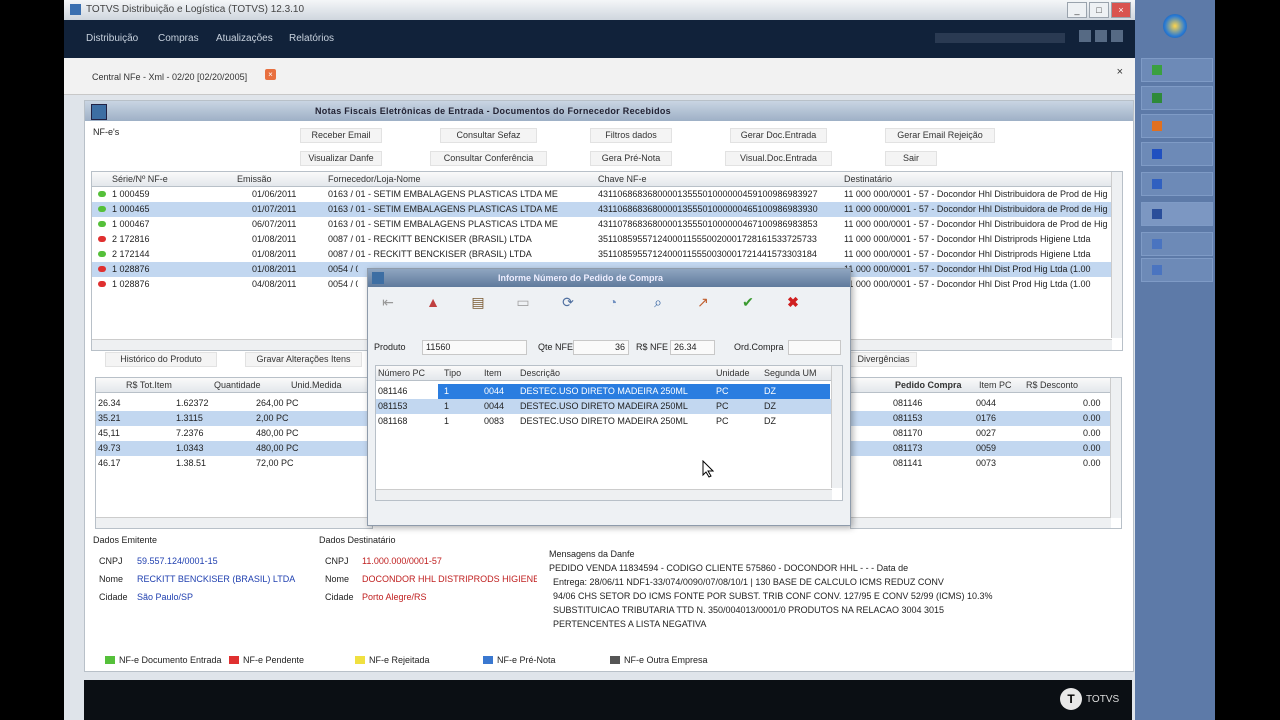  I want to click on col-fornecedor: Fornecedor/Loja-Nome, so click(374, 179).